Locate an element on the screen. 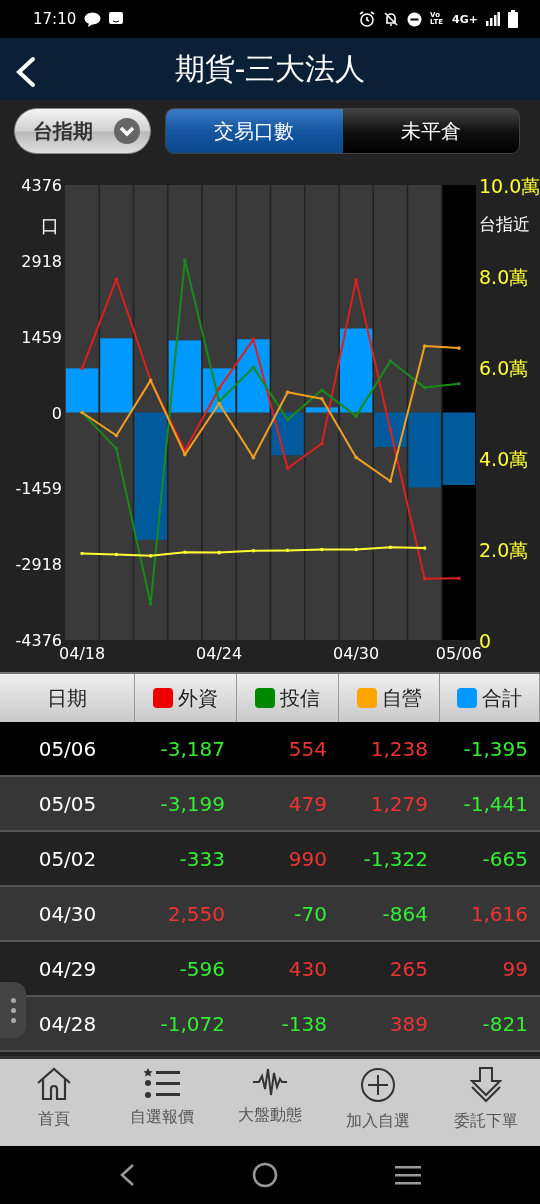 The width and height of the screenshot is (540, 1204). value-cell-text: 1,279 is located at coordinates (399, 803).